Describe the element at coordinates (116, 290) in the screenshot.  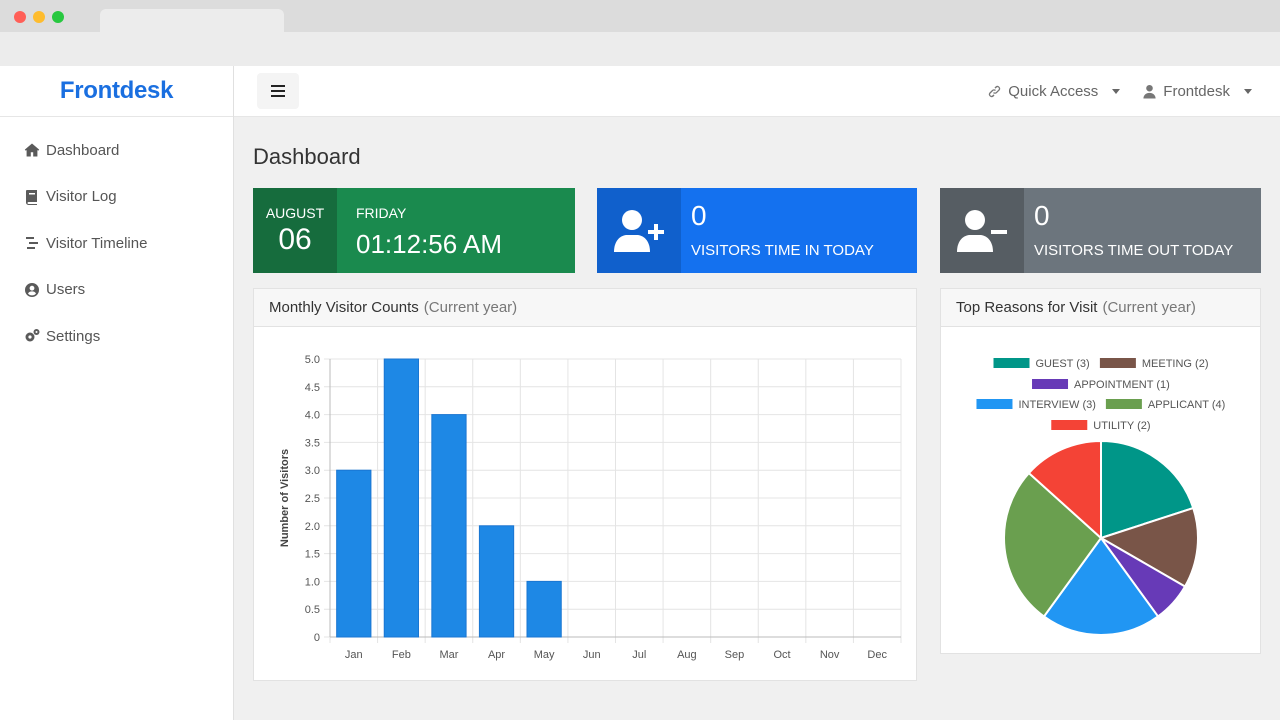
I see `sidebar-item-users: Users` at that location.